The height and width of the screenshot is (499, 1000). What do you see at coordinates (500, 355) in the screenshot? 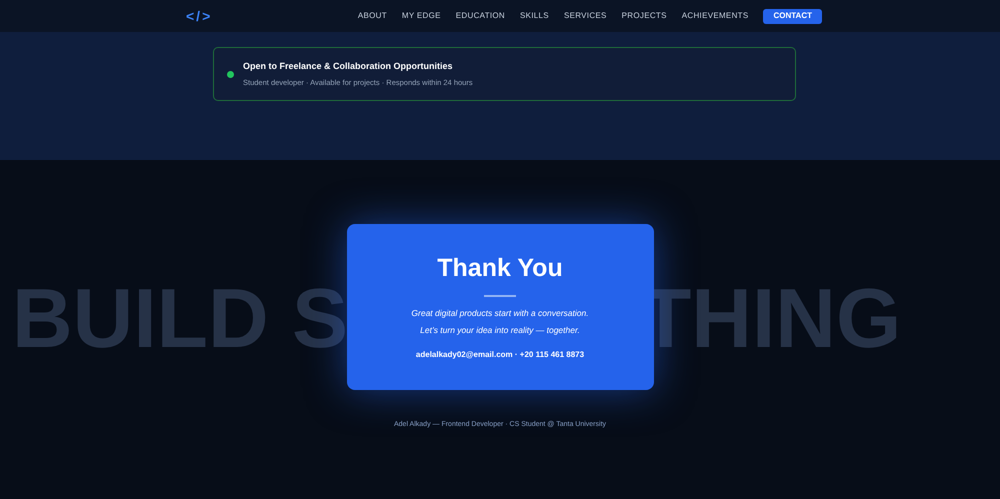
I see `contact-info: adelalkady02@email.com · +20 115 461 8873` at bounding box center [500, 355].